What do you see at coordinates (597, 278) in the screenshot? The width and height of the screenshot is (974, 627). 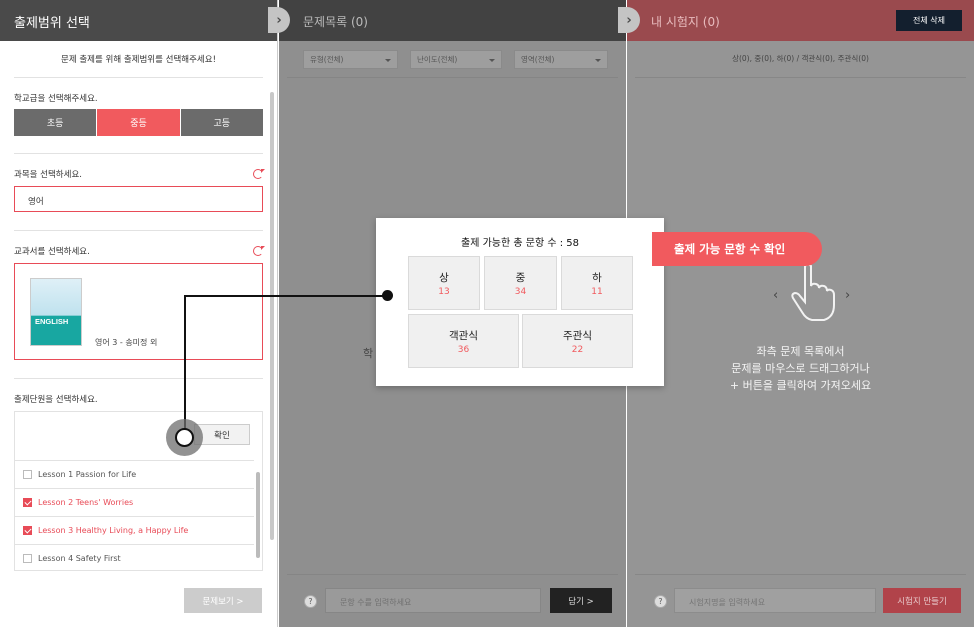 I see `cell-label: 하` at bounding box center [597, 278].